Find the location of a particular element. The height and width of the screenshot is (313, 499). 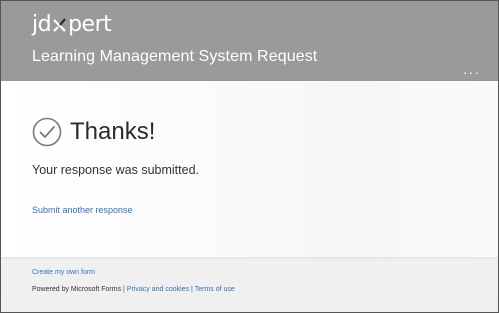

thanks-row: Thanks! is located at coordinates (93, 132).